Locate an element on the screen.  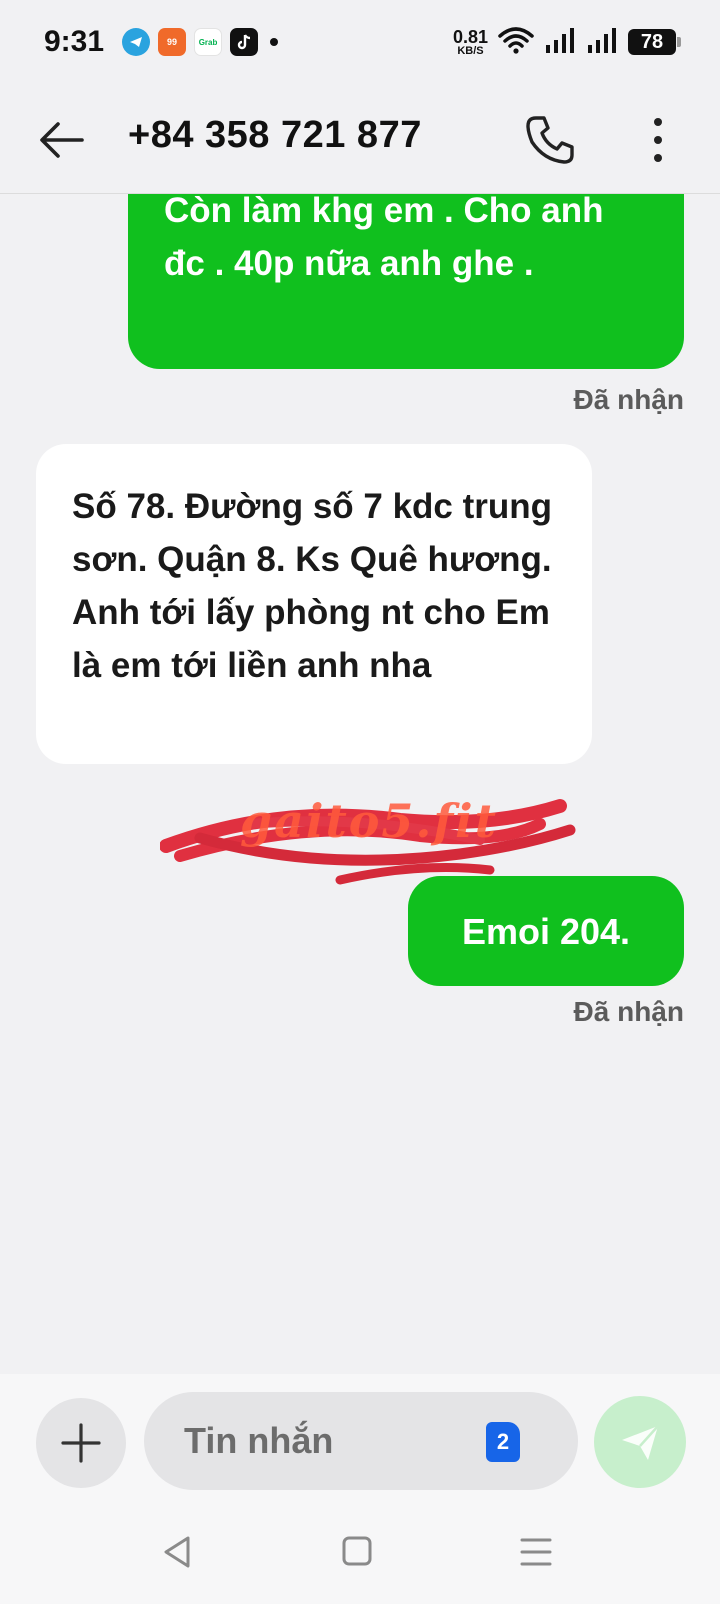
shopee-icon: 99 is located at coordinates (172, 42).